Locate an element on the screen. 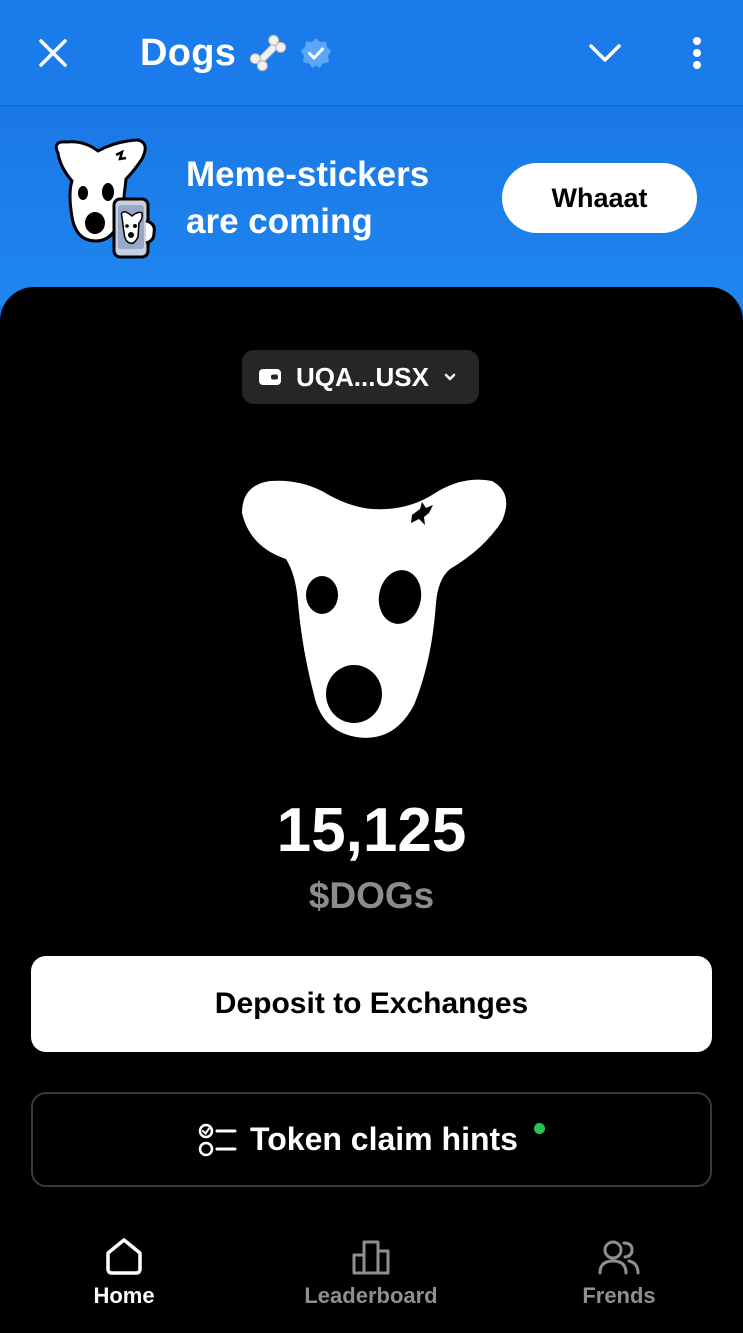 Image resolution: width=743 pixels, height=1333 pixels. close-button is located at coordinates (53, 53).